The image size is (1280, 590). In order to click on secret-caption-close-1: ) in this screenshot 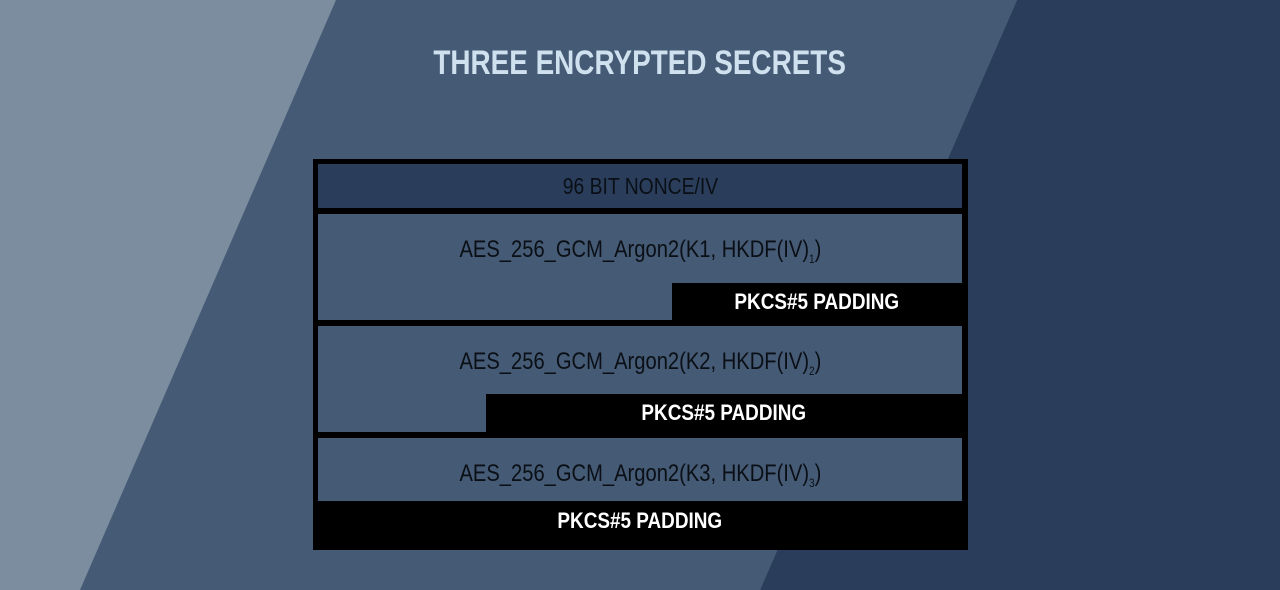, I will do `click(817, 249)`.